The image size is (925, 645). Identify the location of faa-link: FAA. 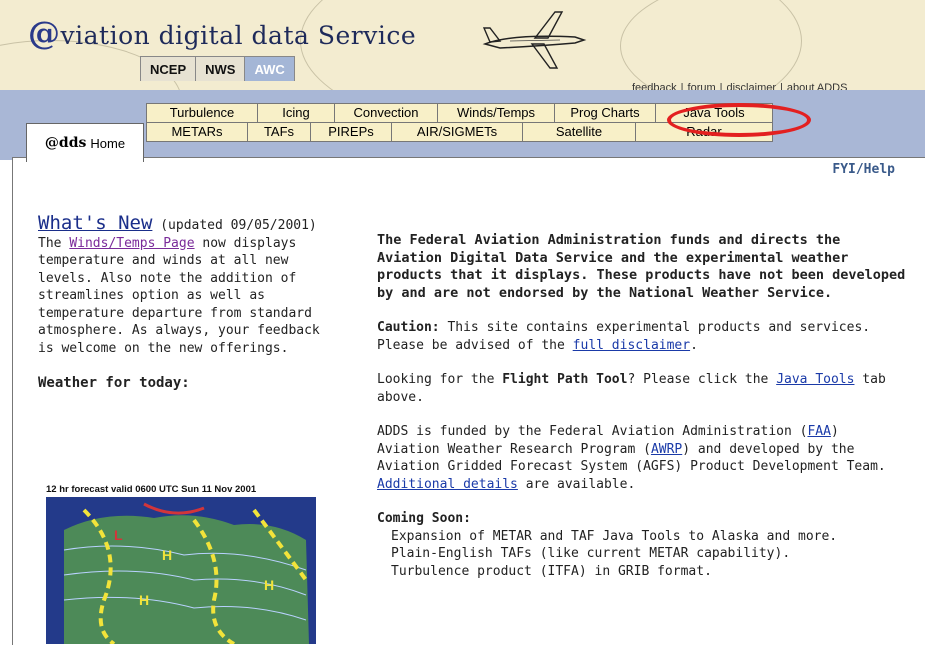
(818, 431).